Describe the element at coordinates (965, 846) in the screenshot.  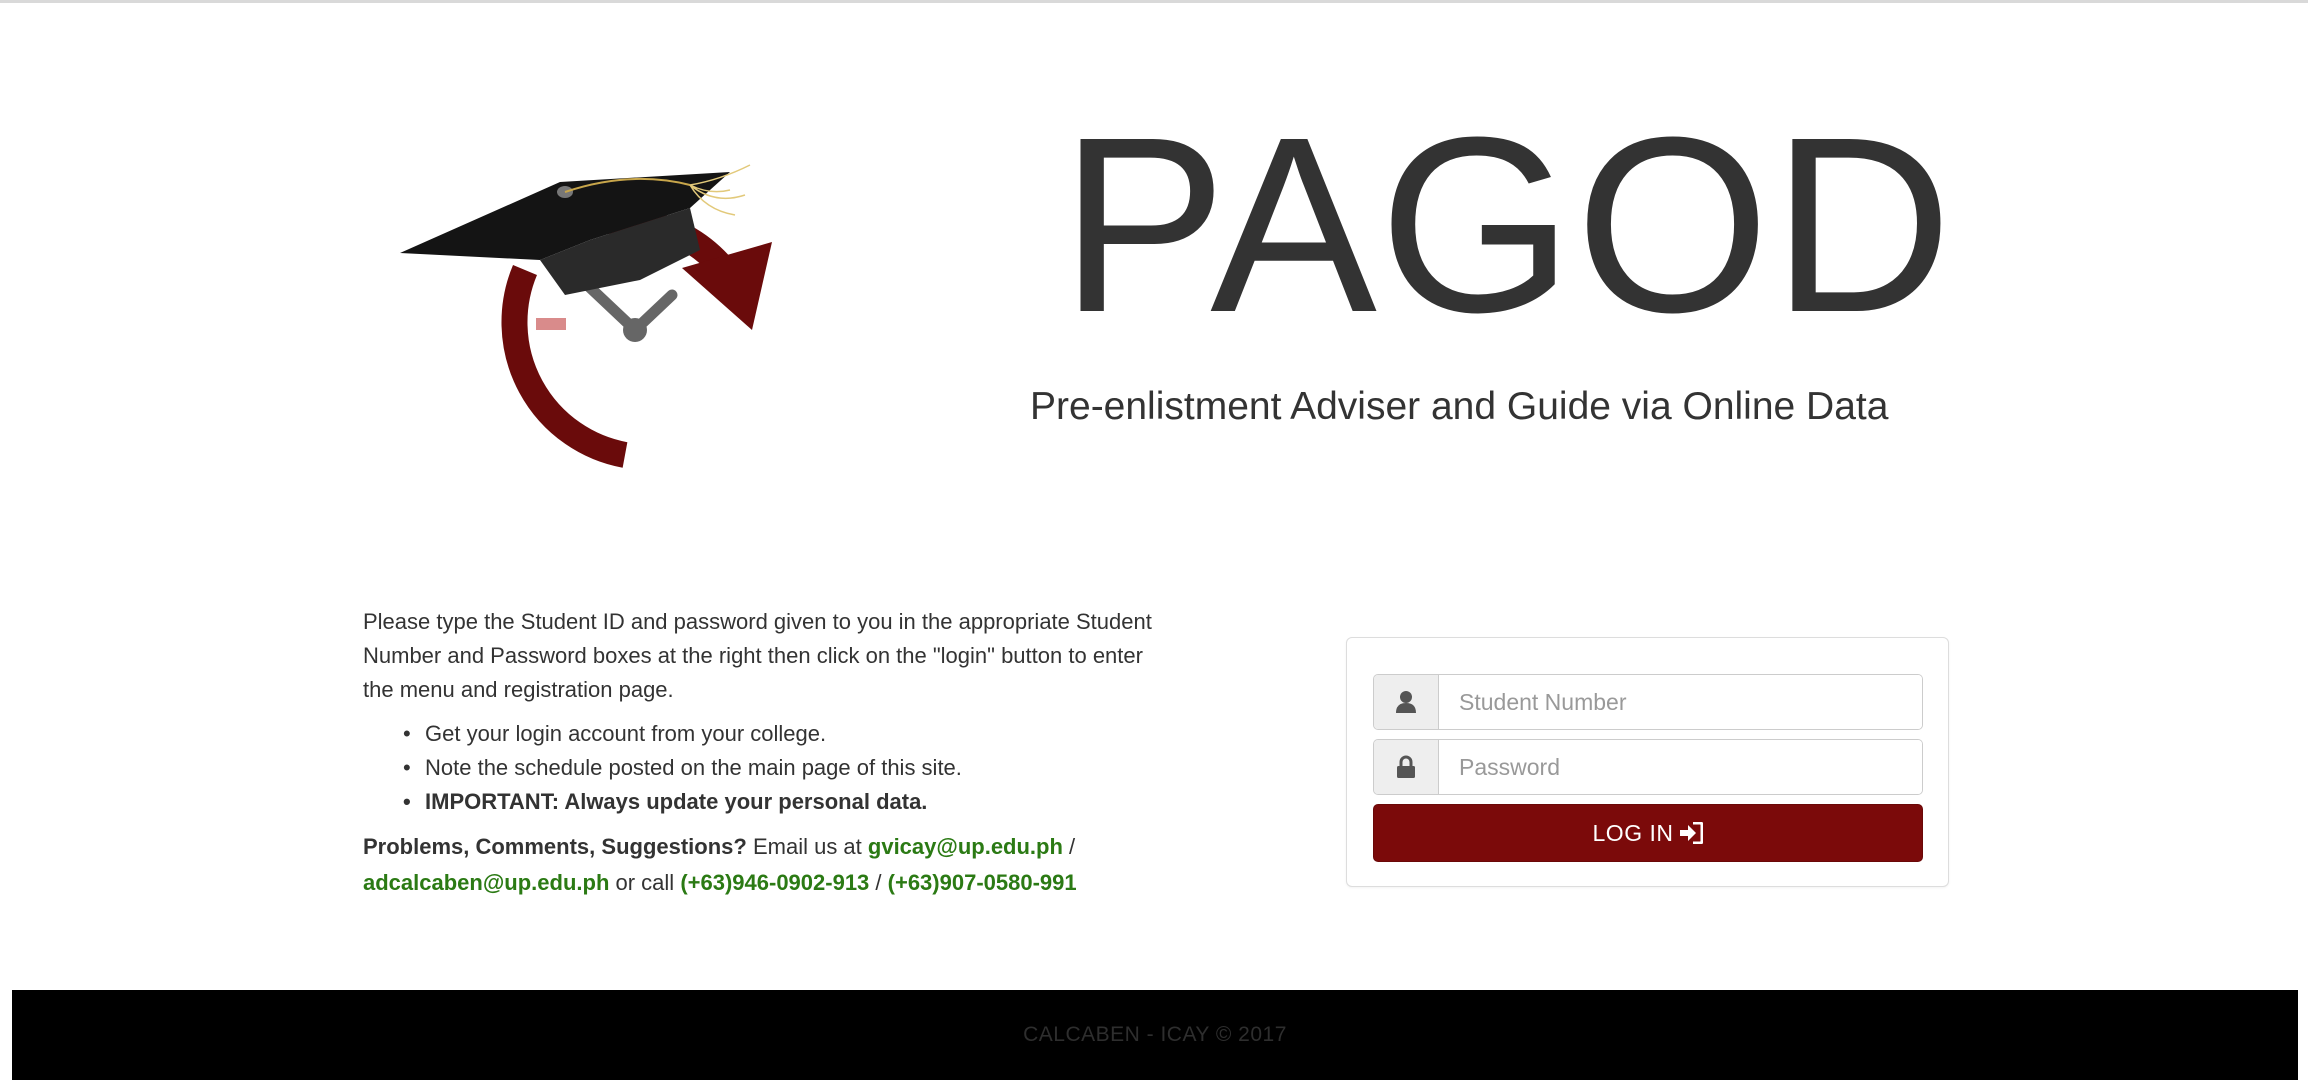
I see `email-link-gvicay: gvicay@up.edu.ph` at that location.